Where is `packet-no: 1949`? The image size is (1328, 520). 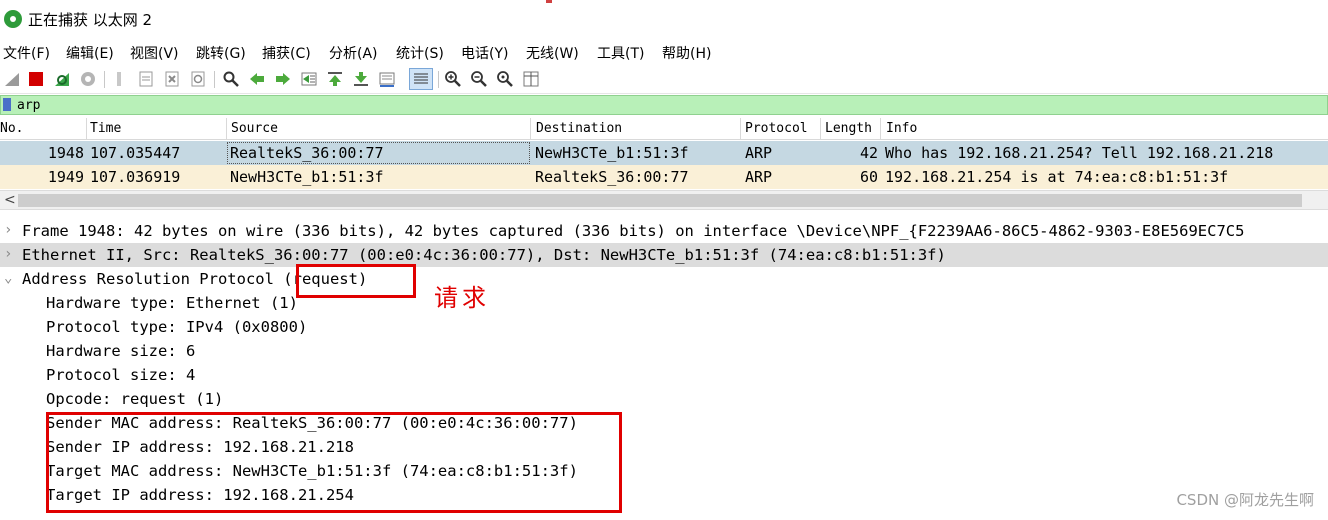
packet-no: 1949 is located at coordinates (65, 177).